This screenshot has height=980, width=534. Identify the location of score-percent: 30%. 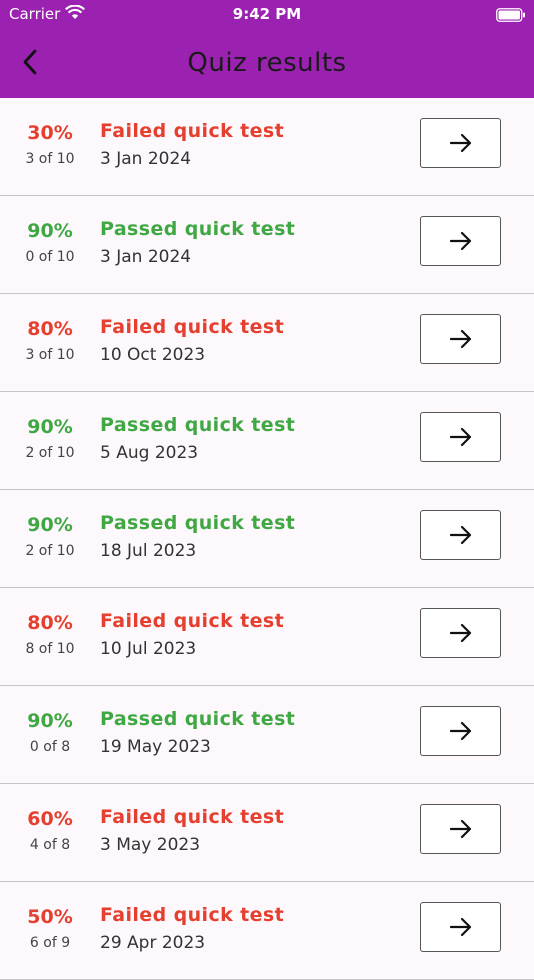
(50, 133).